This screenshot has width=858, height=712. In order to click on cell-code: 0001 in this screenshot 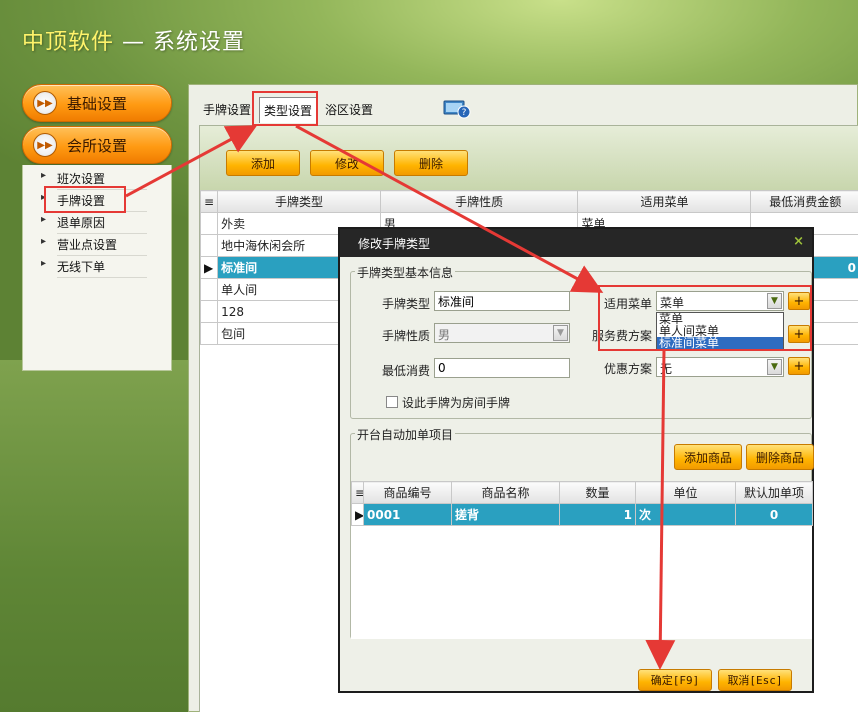, I will do `click(407, 514)`.